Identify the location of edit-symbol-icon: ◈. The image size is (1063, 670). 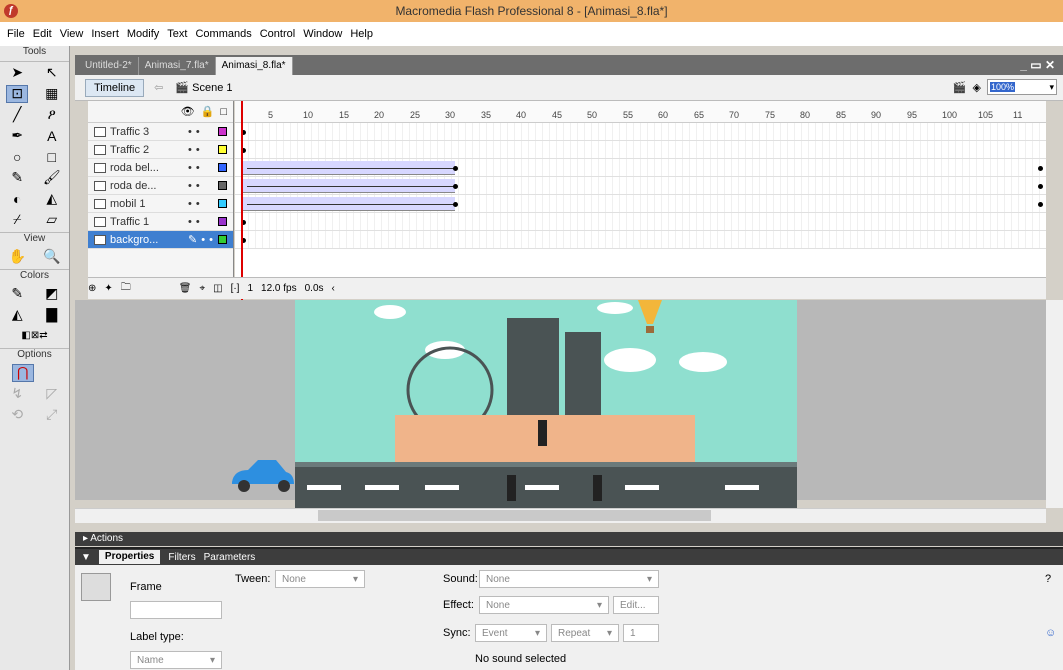
(977, 87).